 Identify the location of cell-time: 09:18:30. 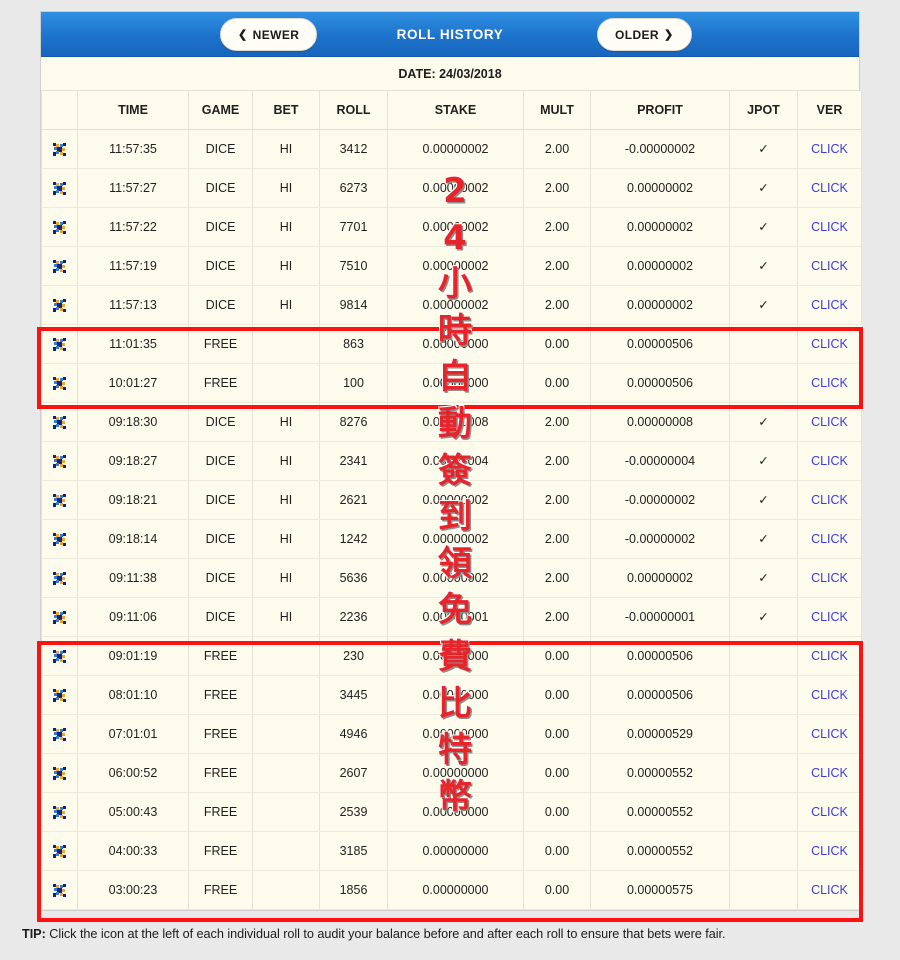
(133, 421).